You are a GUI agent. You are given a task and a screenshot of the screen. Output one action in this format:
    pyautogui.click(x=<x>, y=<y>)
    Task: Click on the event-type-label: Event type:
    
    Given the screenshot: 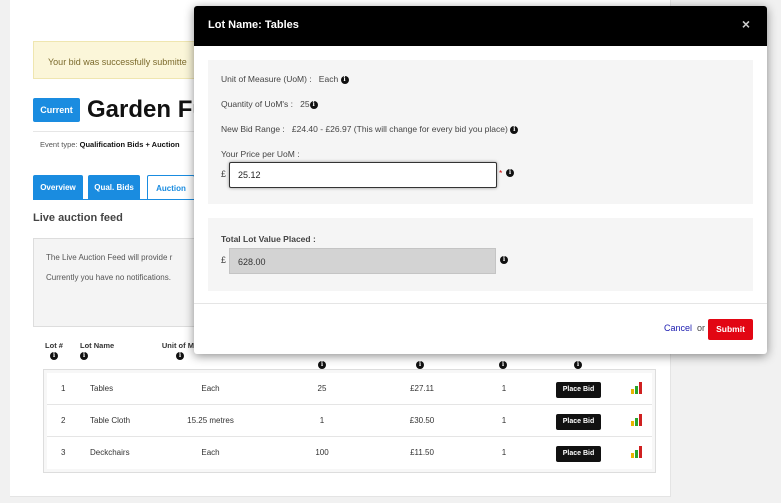 What is the action you would take?
    pyautogui.click(x=59, y=144)
    